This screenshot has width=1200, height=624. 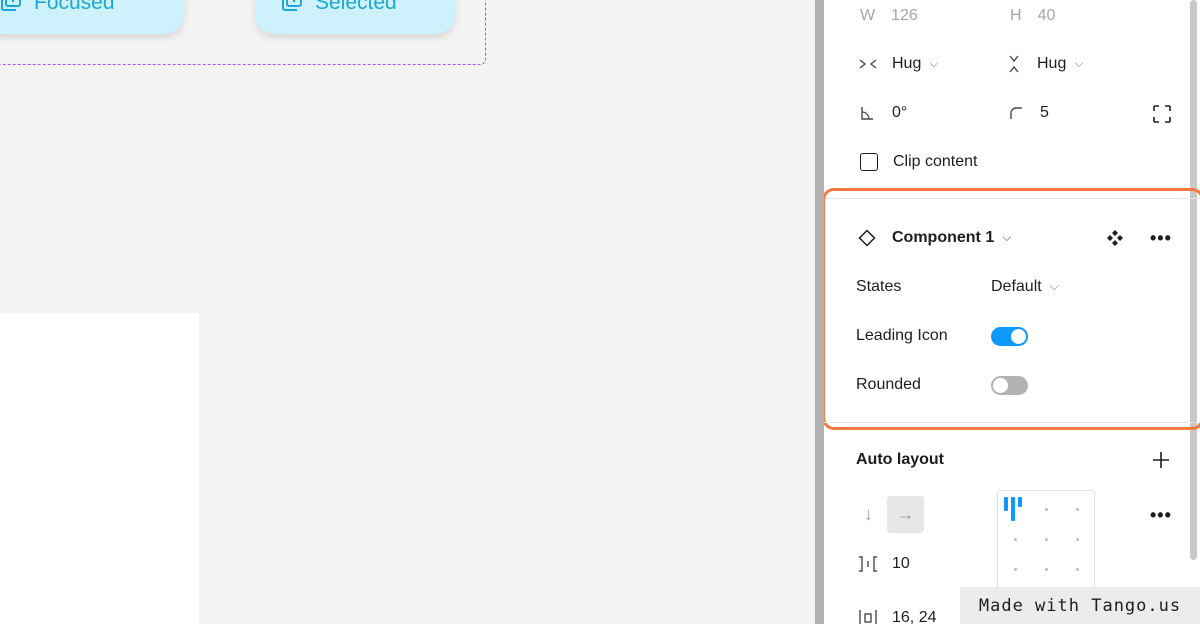 I want to click on add-auto-layout-button, so click(x=1161, y=460).